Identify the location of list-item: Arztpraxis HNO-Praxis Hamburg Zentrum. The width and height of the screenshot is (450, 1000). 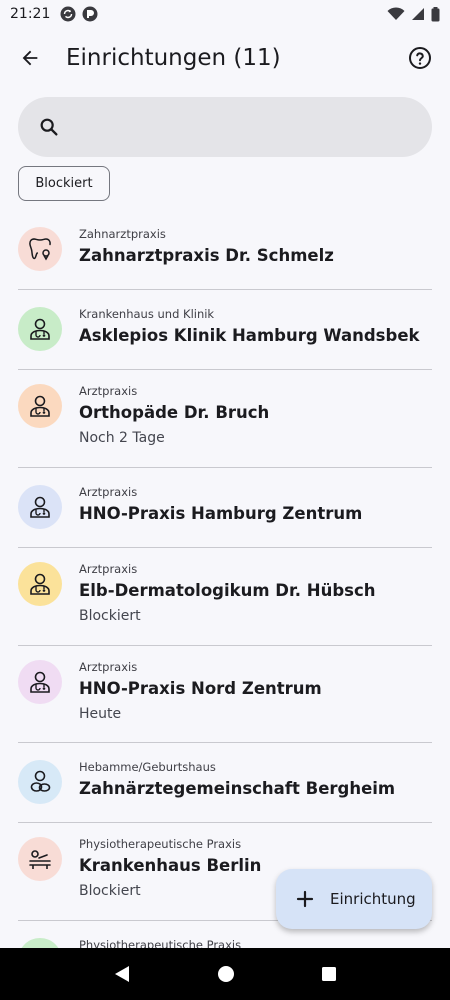
(225, 508).